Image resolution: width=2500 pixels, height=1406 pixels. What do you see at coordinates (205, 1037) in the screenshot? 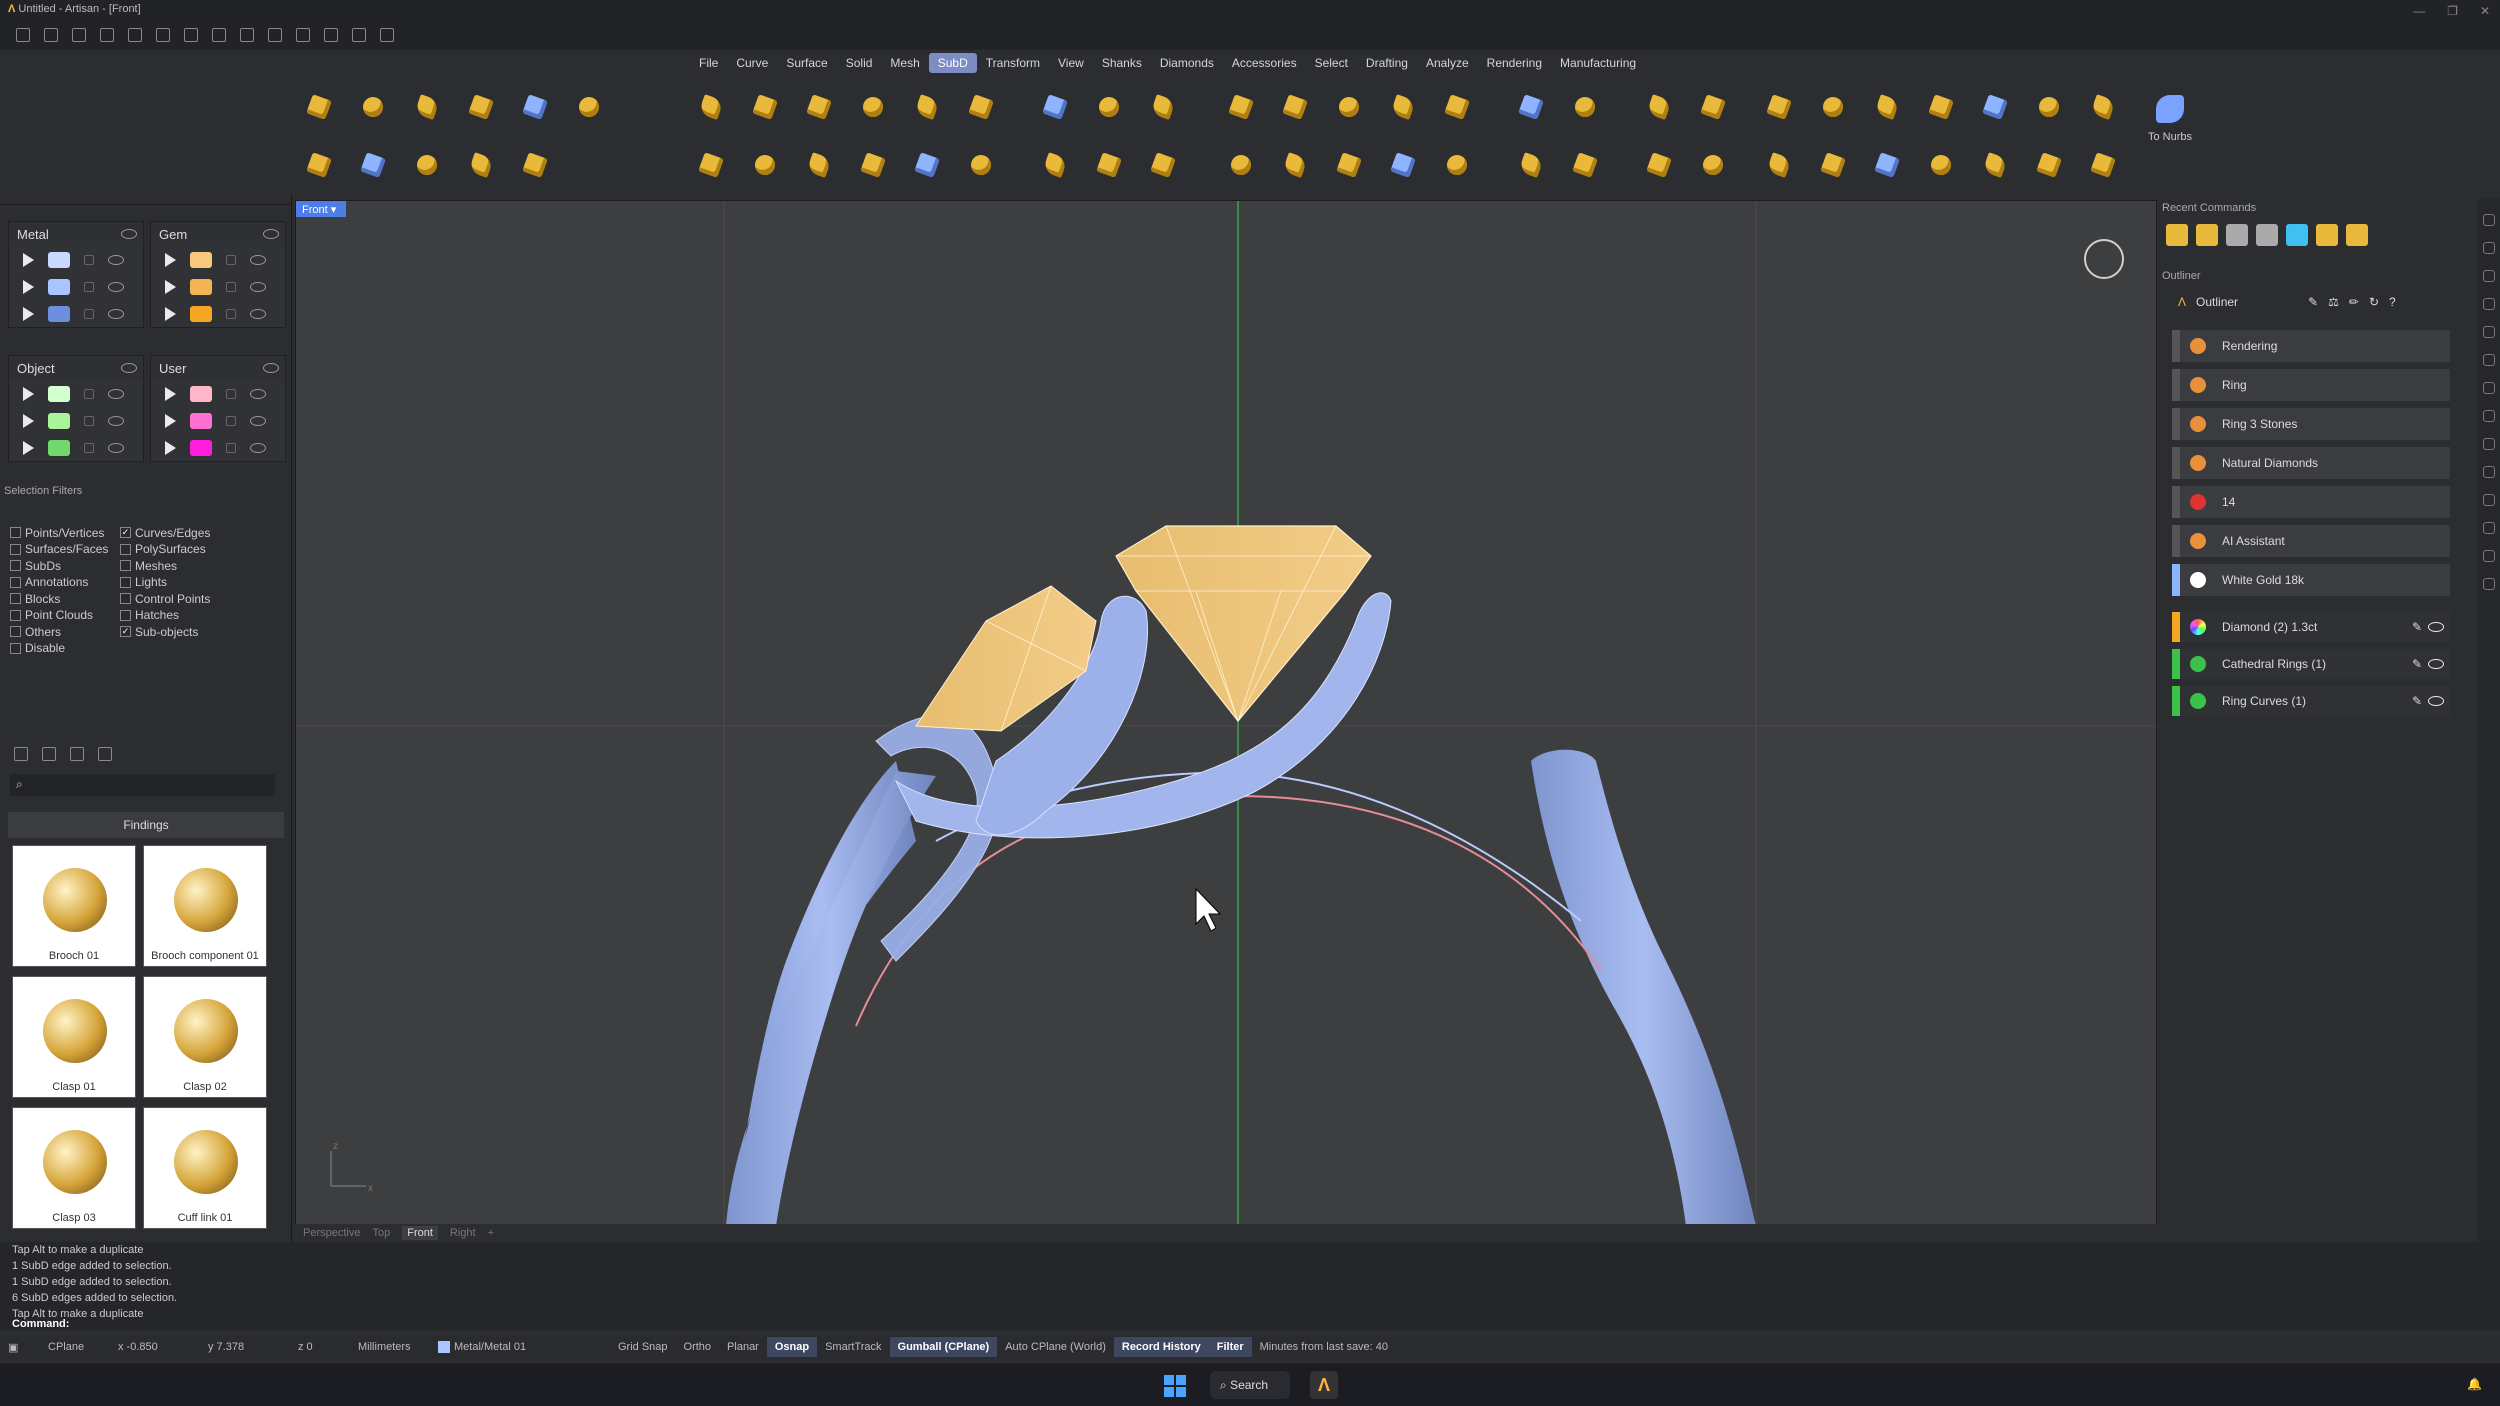
I see `finding-thumbnail: Clasp 02` at bounding box center [205, 1037].